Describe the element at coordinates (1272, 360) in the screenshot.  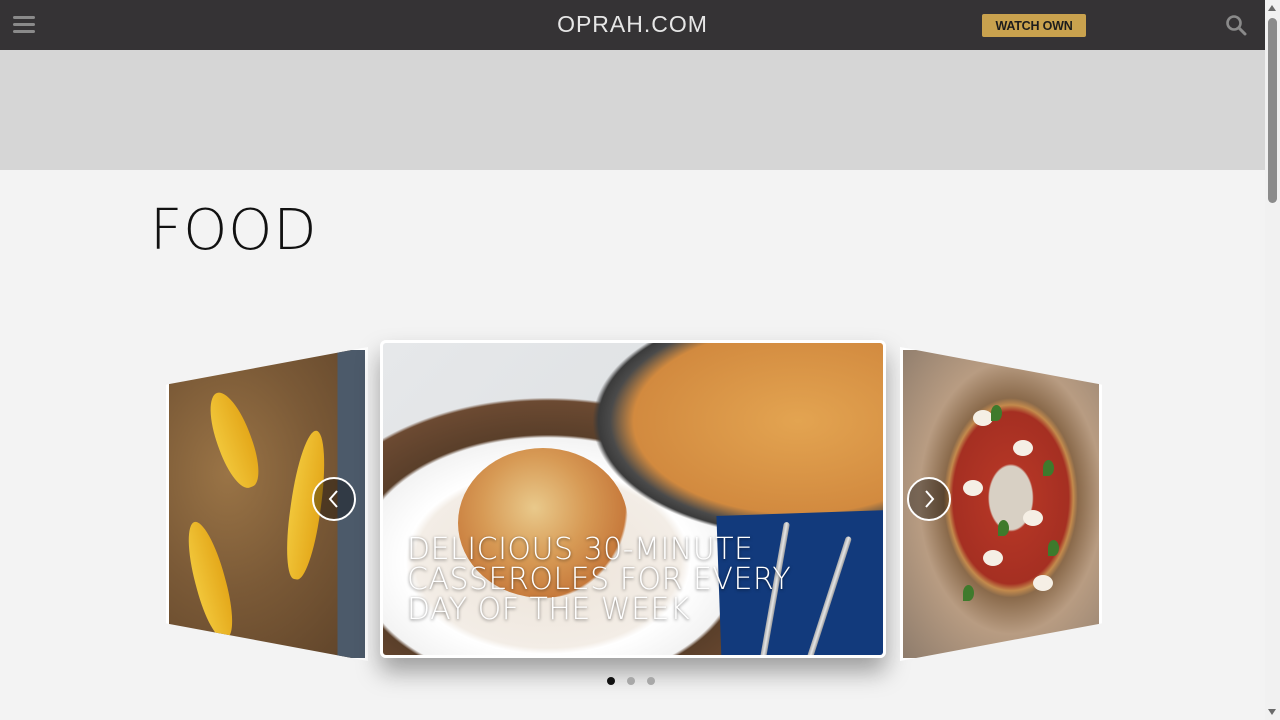
I see `vertical-scrollbar` at that location.